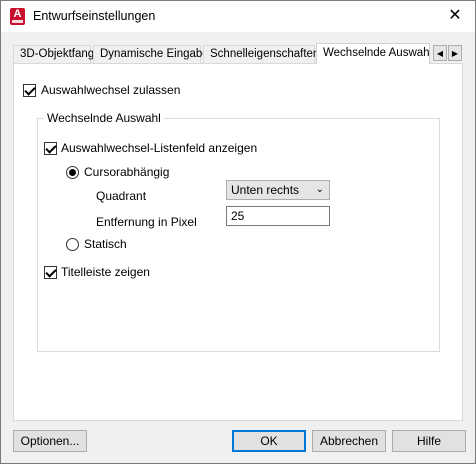 This screenshot has width=476, height=464. I want to click on close-icon: ✕, so click(455, 15).